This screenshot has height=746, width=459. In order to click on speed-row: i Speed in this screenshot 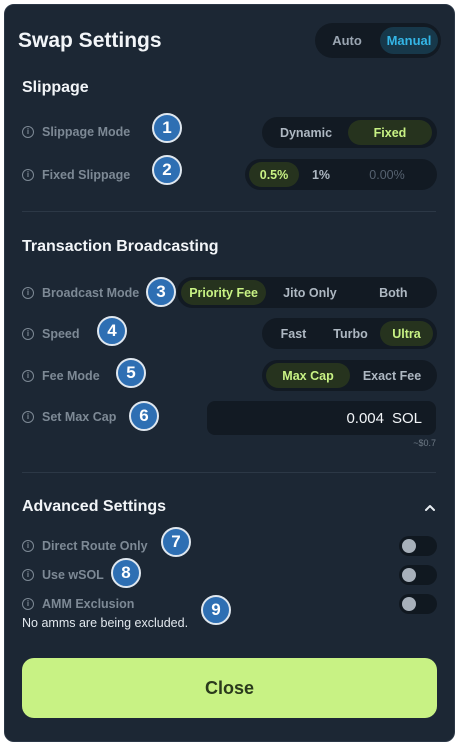, I will do `click(51, 334)`.